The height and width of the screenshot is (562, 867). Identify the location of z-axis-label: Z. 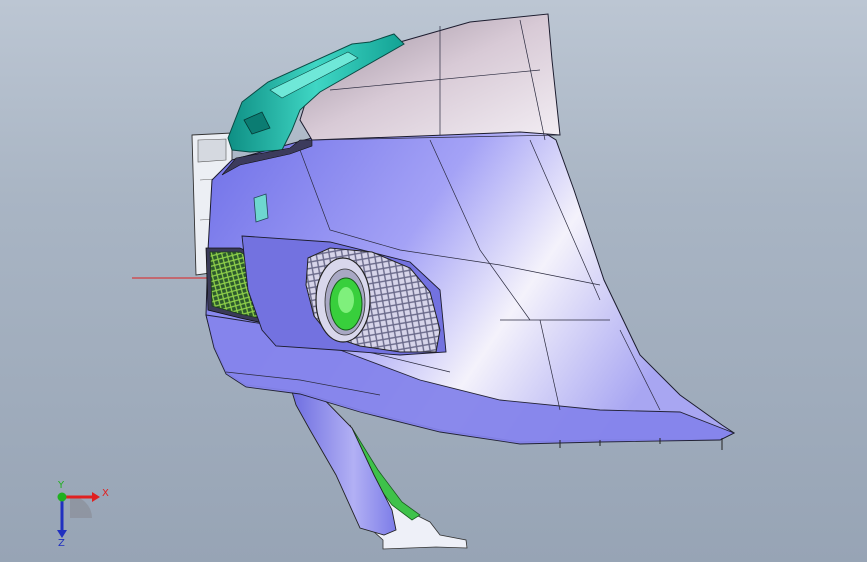
(61, 543).